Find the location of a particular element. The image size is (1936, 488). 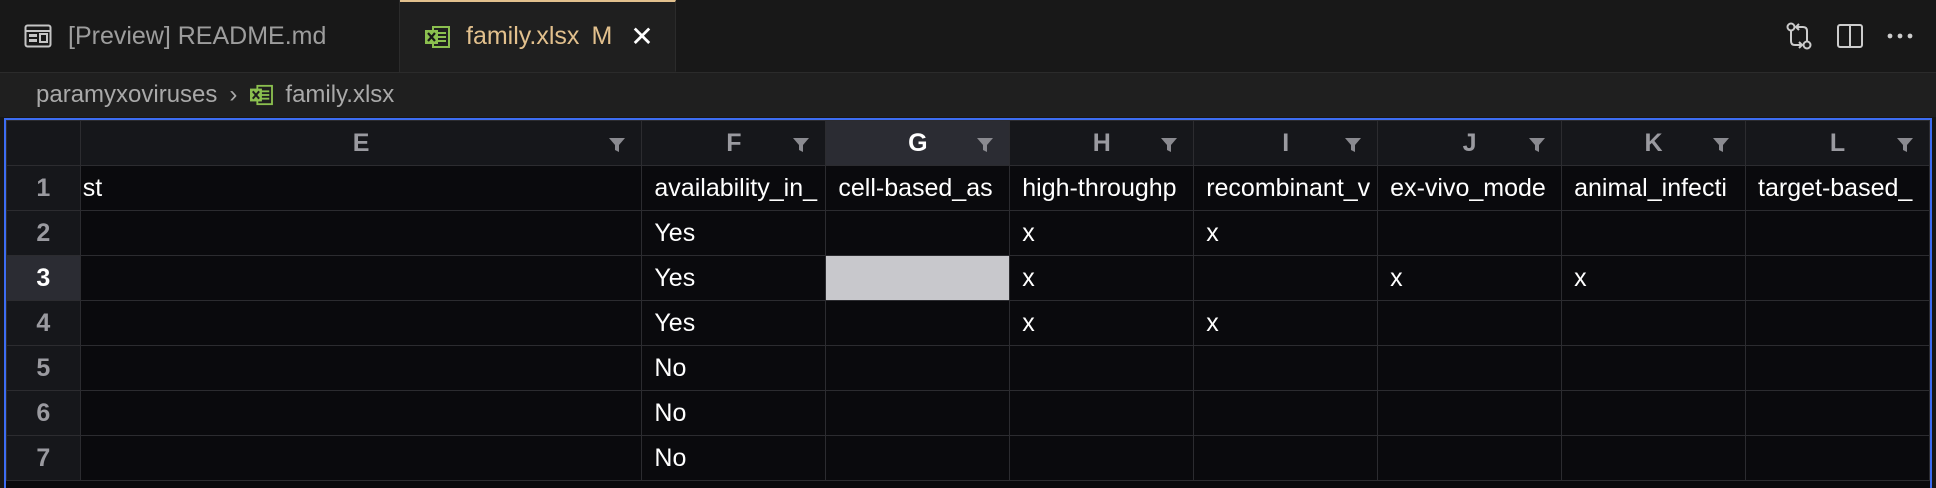

cell-g5 is located at coordinates (918, 368).